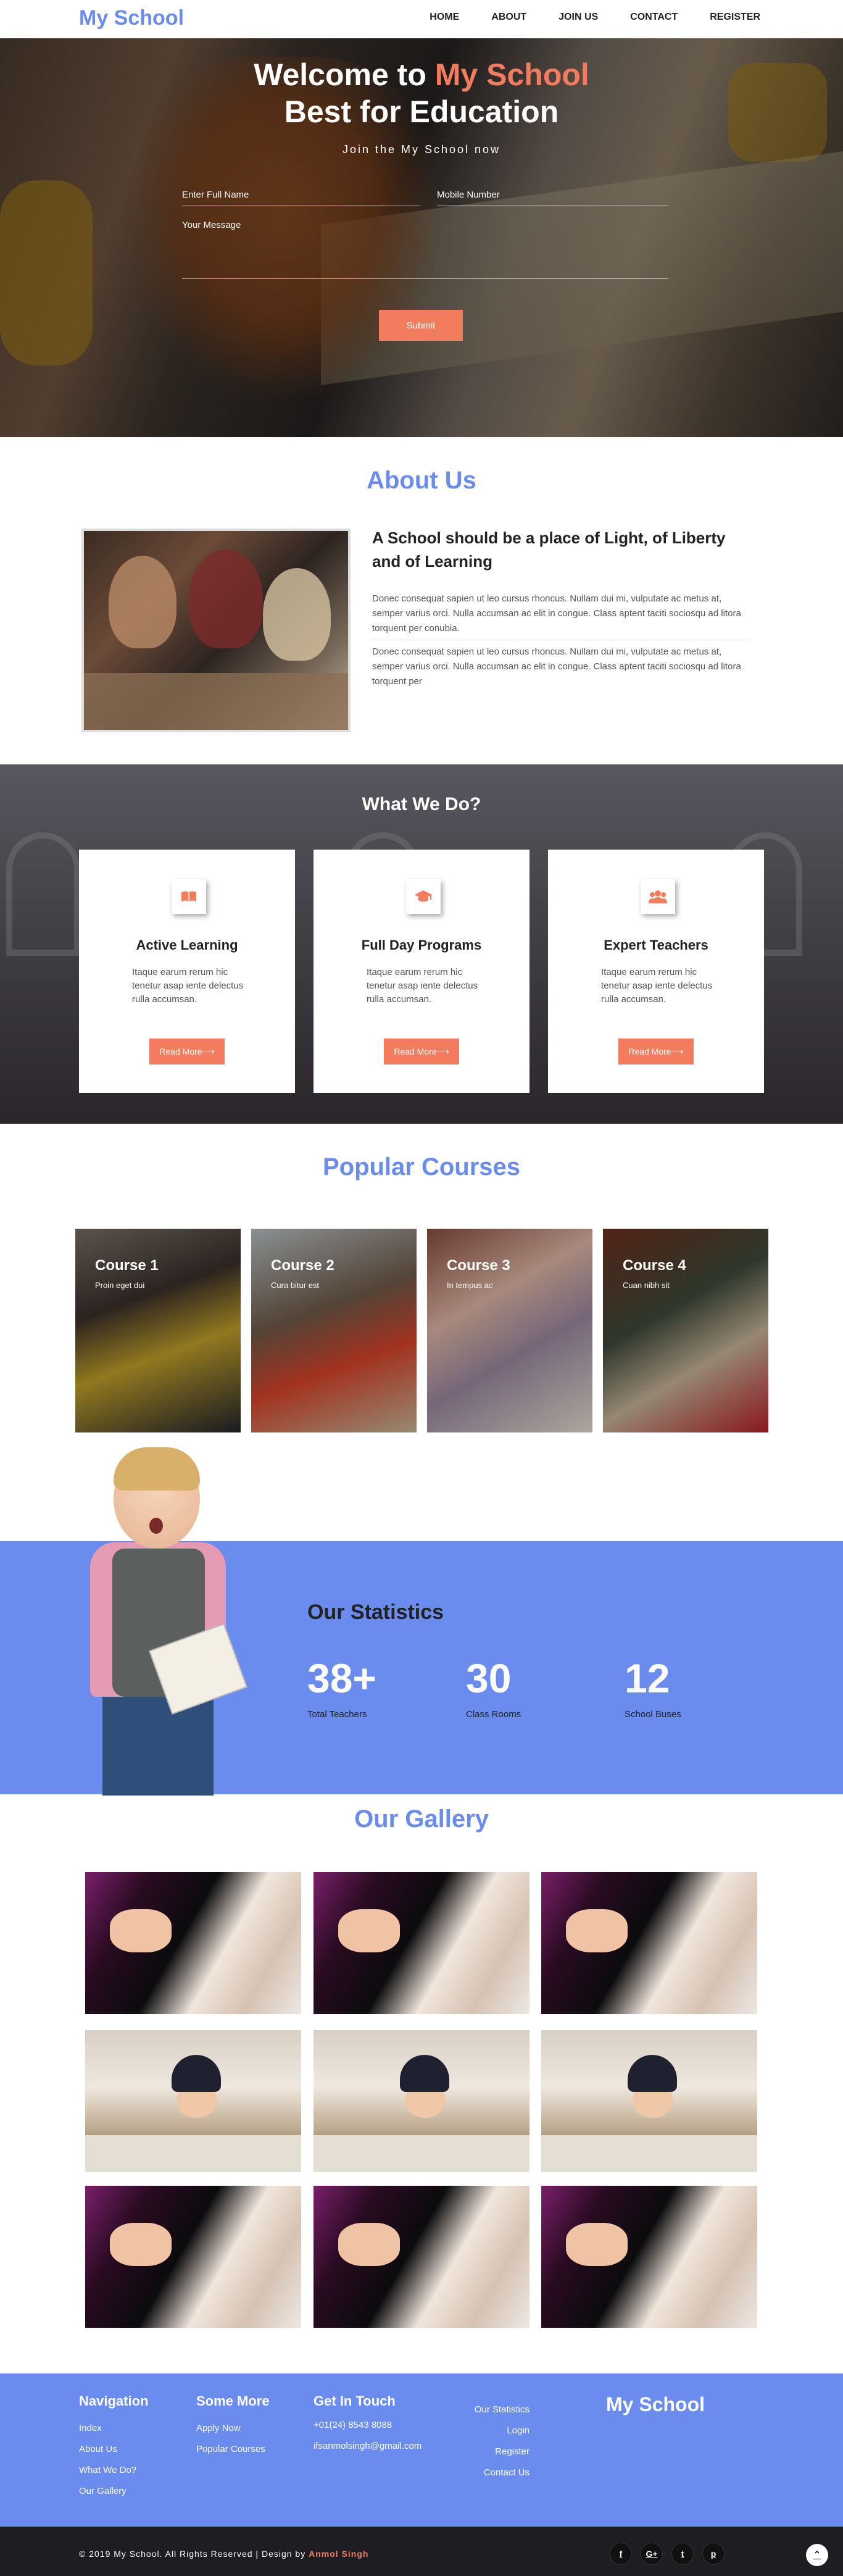 This screenshot has height=2576, width=843. Describe the element at coordinates (652, 2074) in the screenshot. I see `gallery-photo-cap` at that location.